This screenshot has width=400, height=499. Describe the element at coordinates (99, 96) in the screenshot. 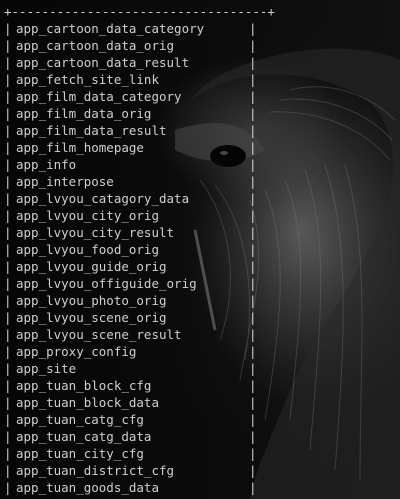

I see `table-name-cell: app_film_data_category` at that location.